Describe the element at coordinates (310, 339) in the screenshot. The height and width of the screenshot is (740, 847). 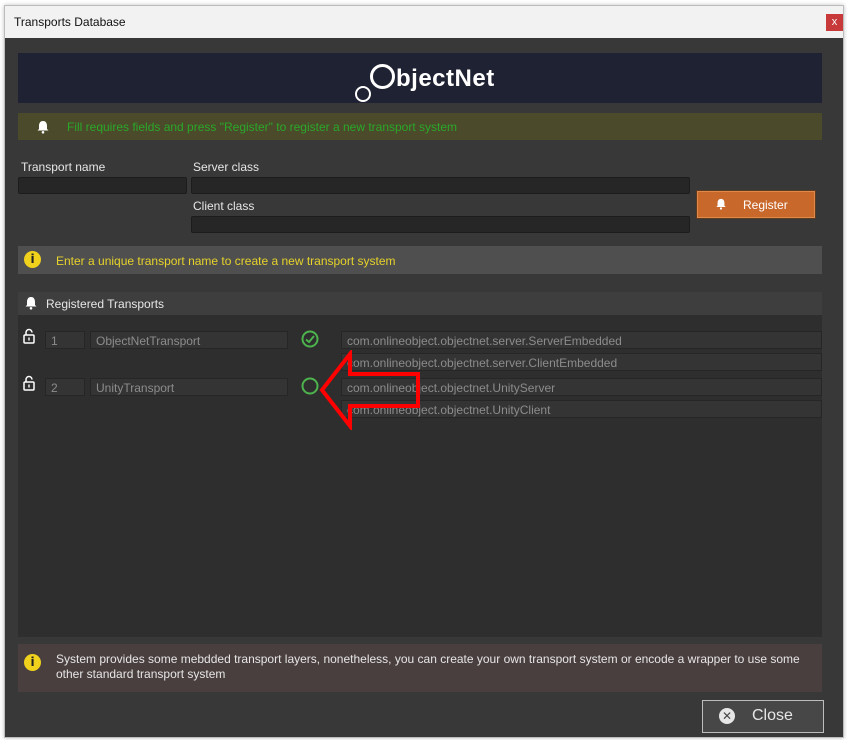
I see `check-circle-icon` at that location.